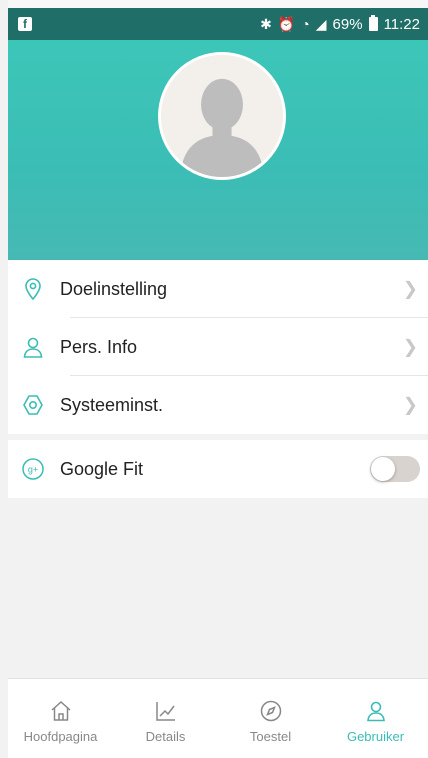 This screenshot has height=758, width=428. I want to click on menu-item-systeeminst: Systeeminst. ❯, so click(218, 405).